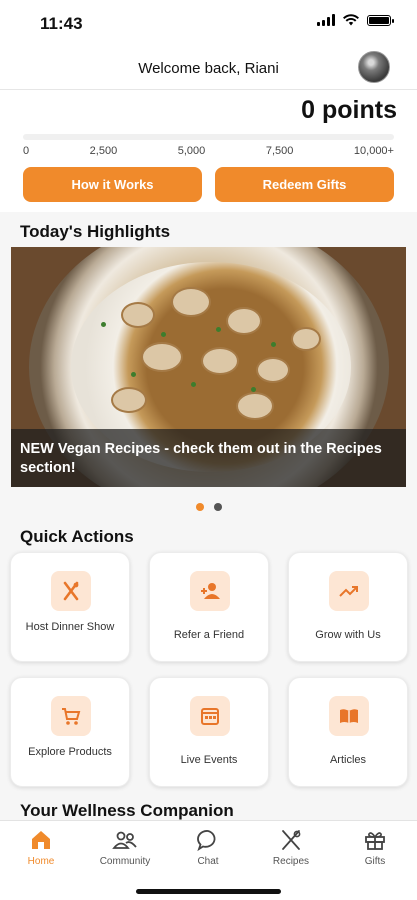  I want to click on add-person-icon, so click(210, 591).